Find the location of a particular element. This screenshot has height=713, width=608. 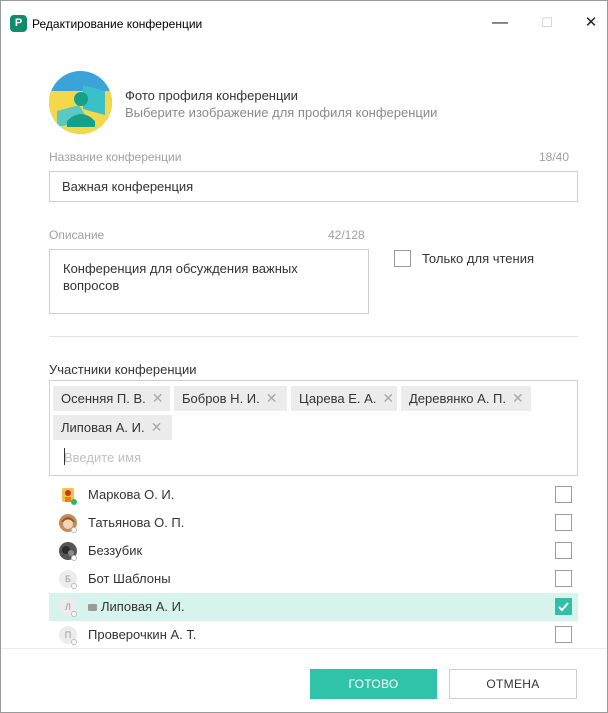

minimize-button: — is located at coordinates (500, 23).